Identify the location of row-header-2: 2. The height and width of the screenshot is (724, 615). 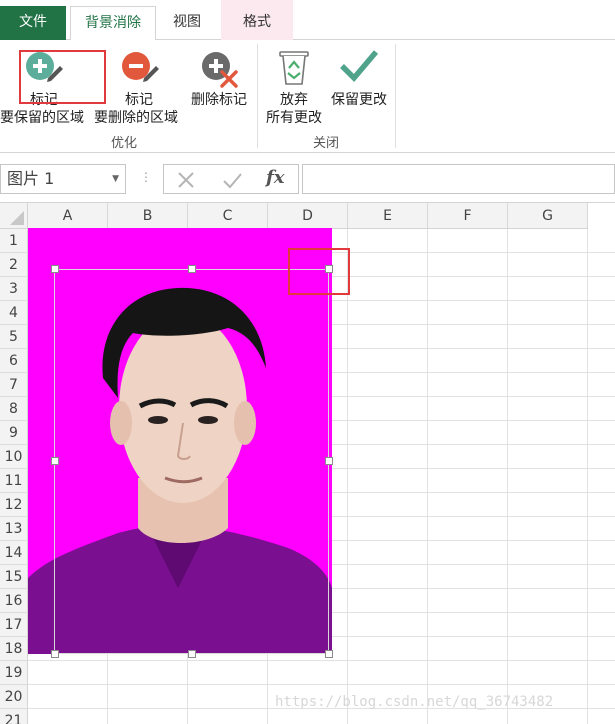
(14, 265).